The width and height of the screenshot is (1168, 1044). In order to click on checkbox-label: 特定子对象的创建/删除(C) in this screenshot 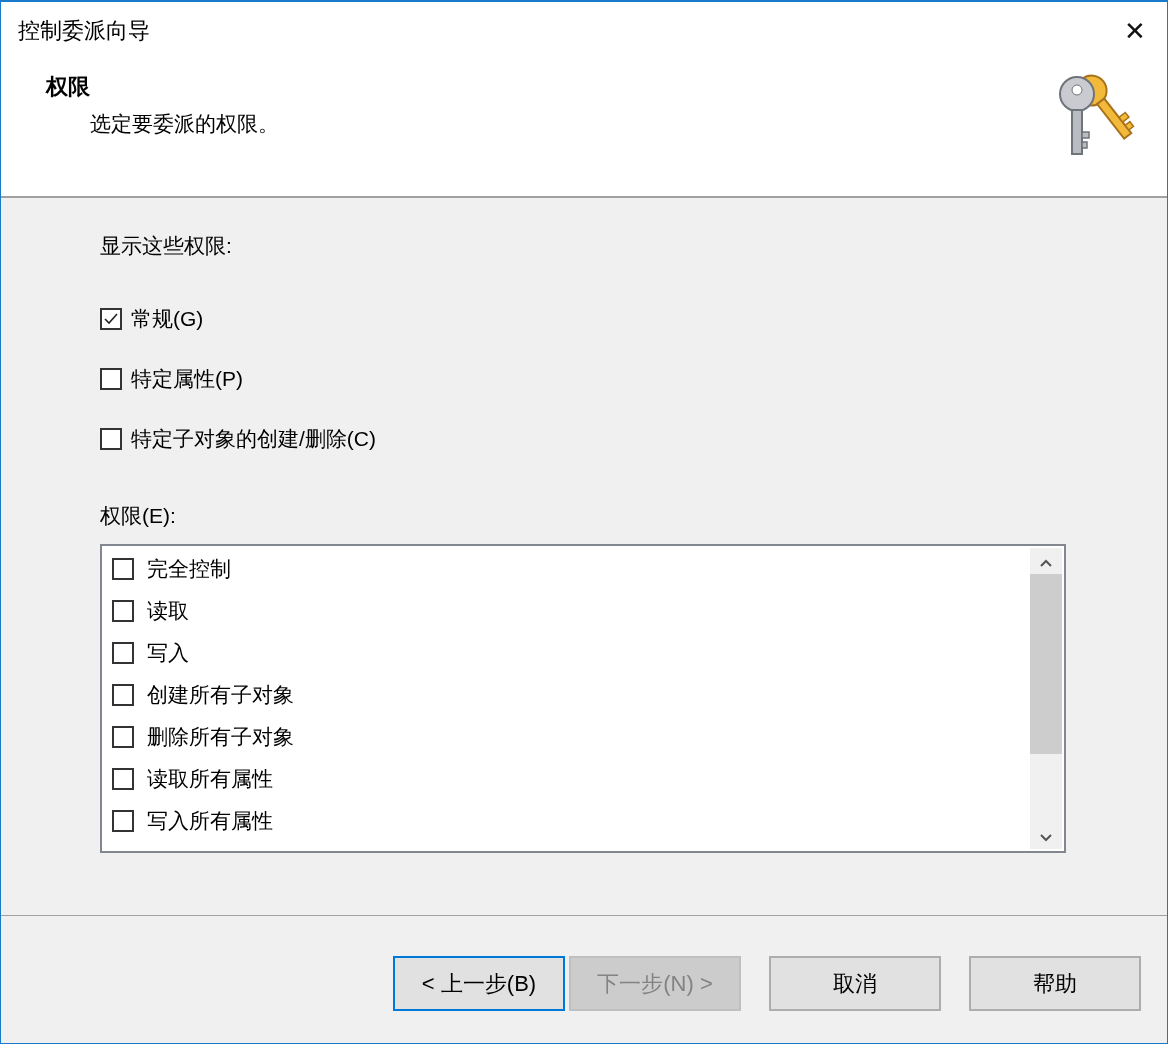, I will do `click(253, 439)`.